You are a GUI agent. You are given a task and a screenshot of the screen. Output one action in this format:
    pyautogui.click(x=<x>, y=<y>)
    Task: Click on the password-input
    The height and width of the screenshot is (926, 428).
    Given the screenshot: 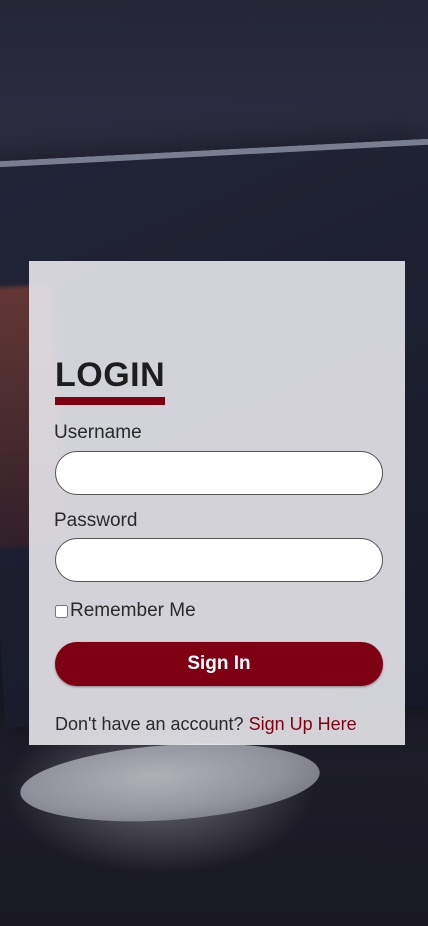 What is the action you would take?
    pyautogui.click(x=219, y=560)
    